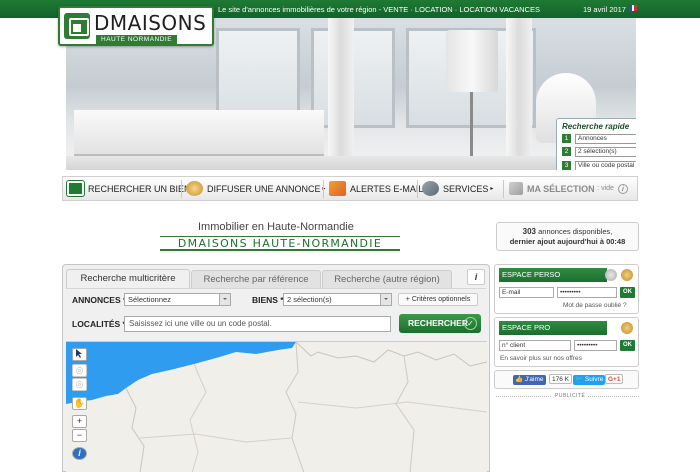 Image resolution: width=700 pixels, height=472 pixels. Describe the element at coordinates (75, 188) in the screenshot. I see `house-icon` at that location.